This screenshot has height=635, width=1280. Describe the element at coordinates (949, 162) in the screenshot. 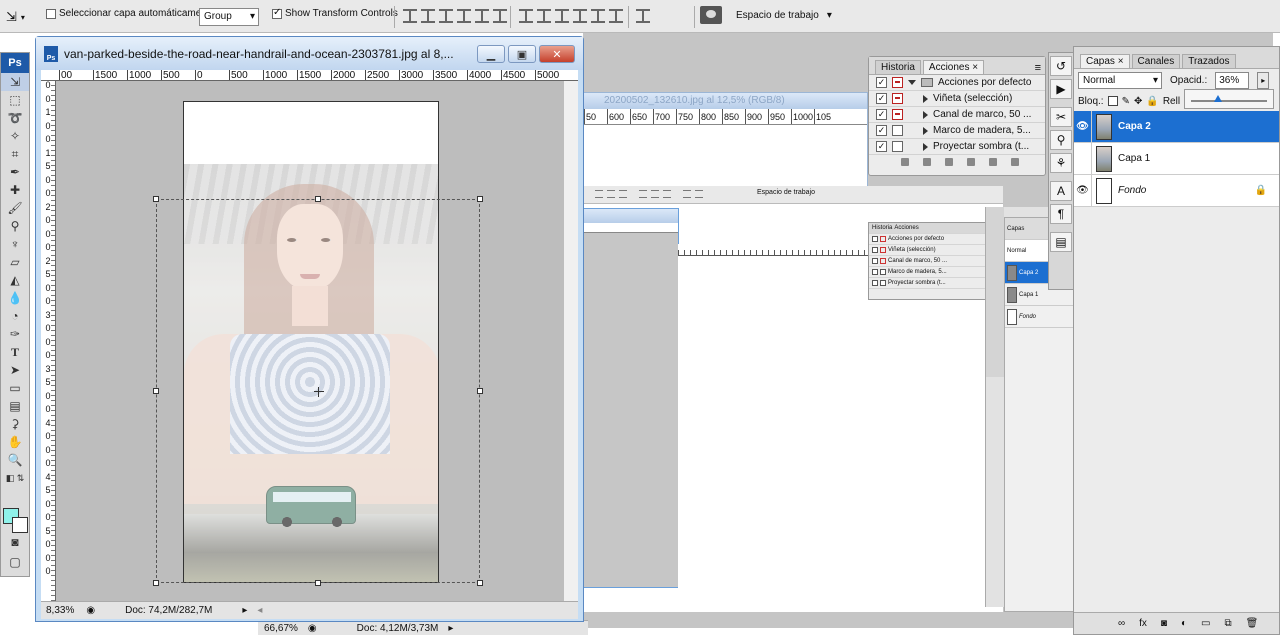

I see `play-icon` at that location.